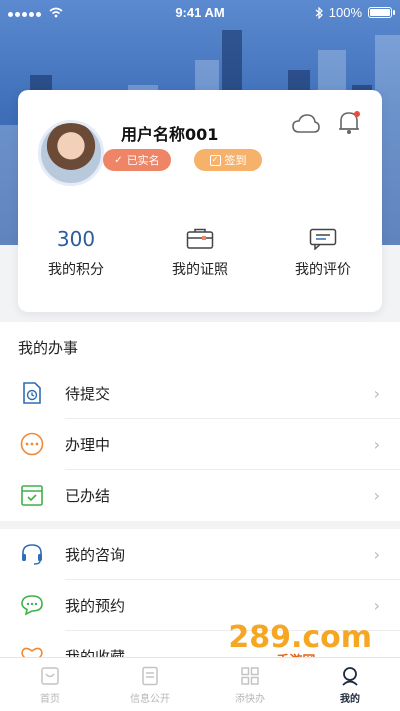  Describe the element at coordinates (32, 605) in the screenshot. I see `chat-icon` at that location.